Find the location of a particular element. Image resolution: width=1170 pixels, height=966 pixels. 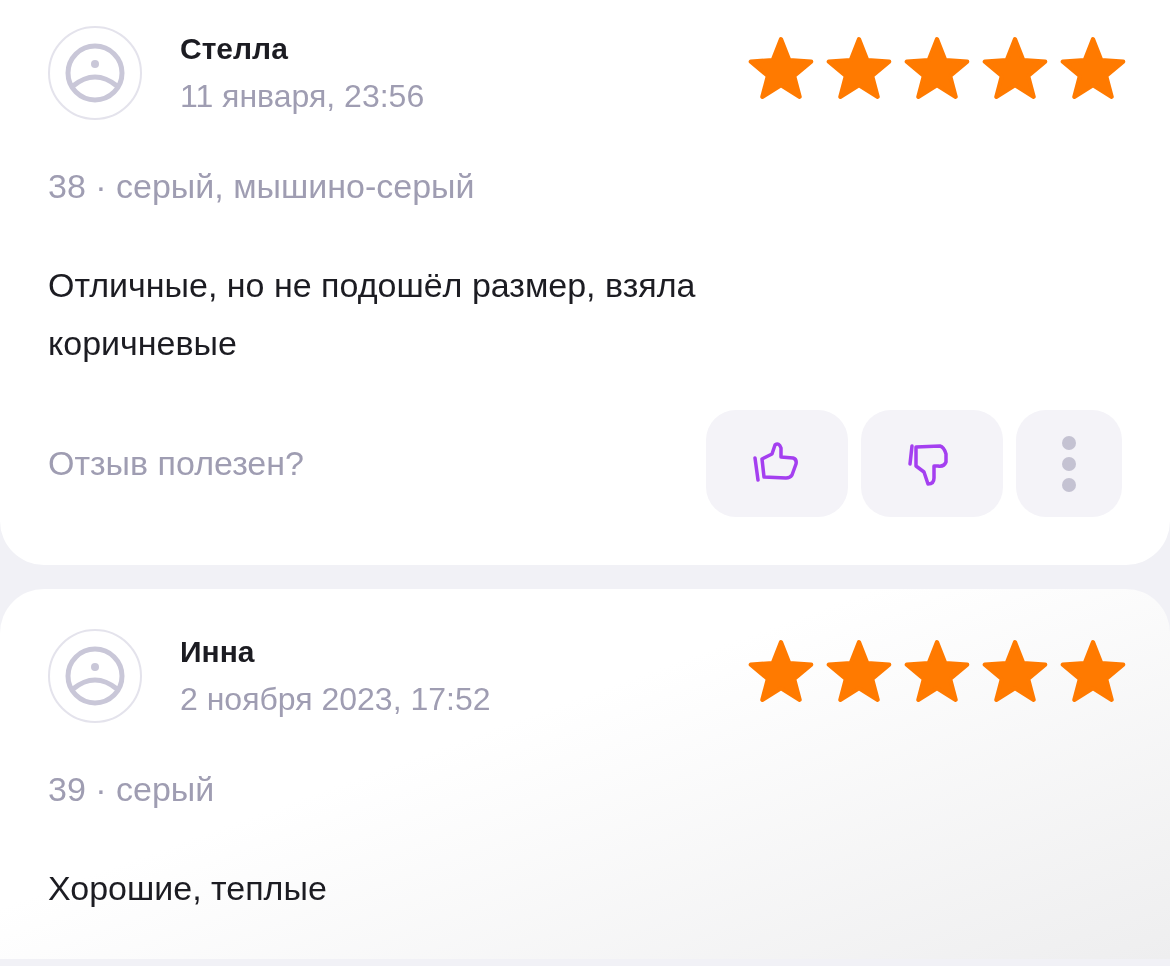

size-color: 38 · серый, мышино-серый is located at coordinates (262, 186).